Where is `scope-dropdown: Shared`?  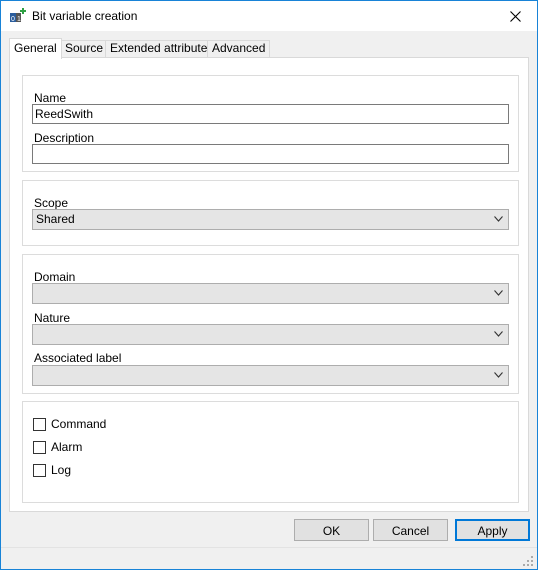
scope-dropdown: Shared is located at coordinates (270, 219).